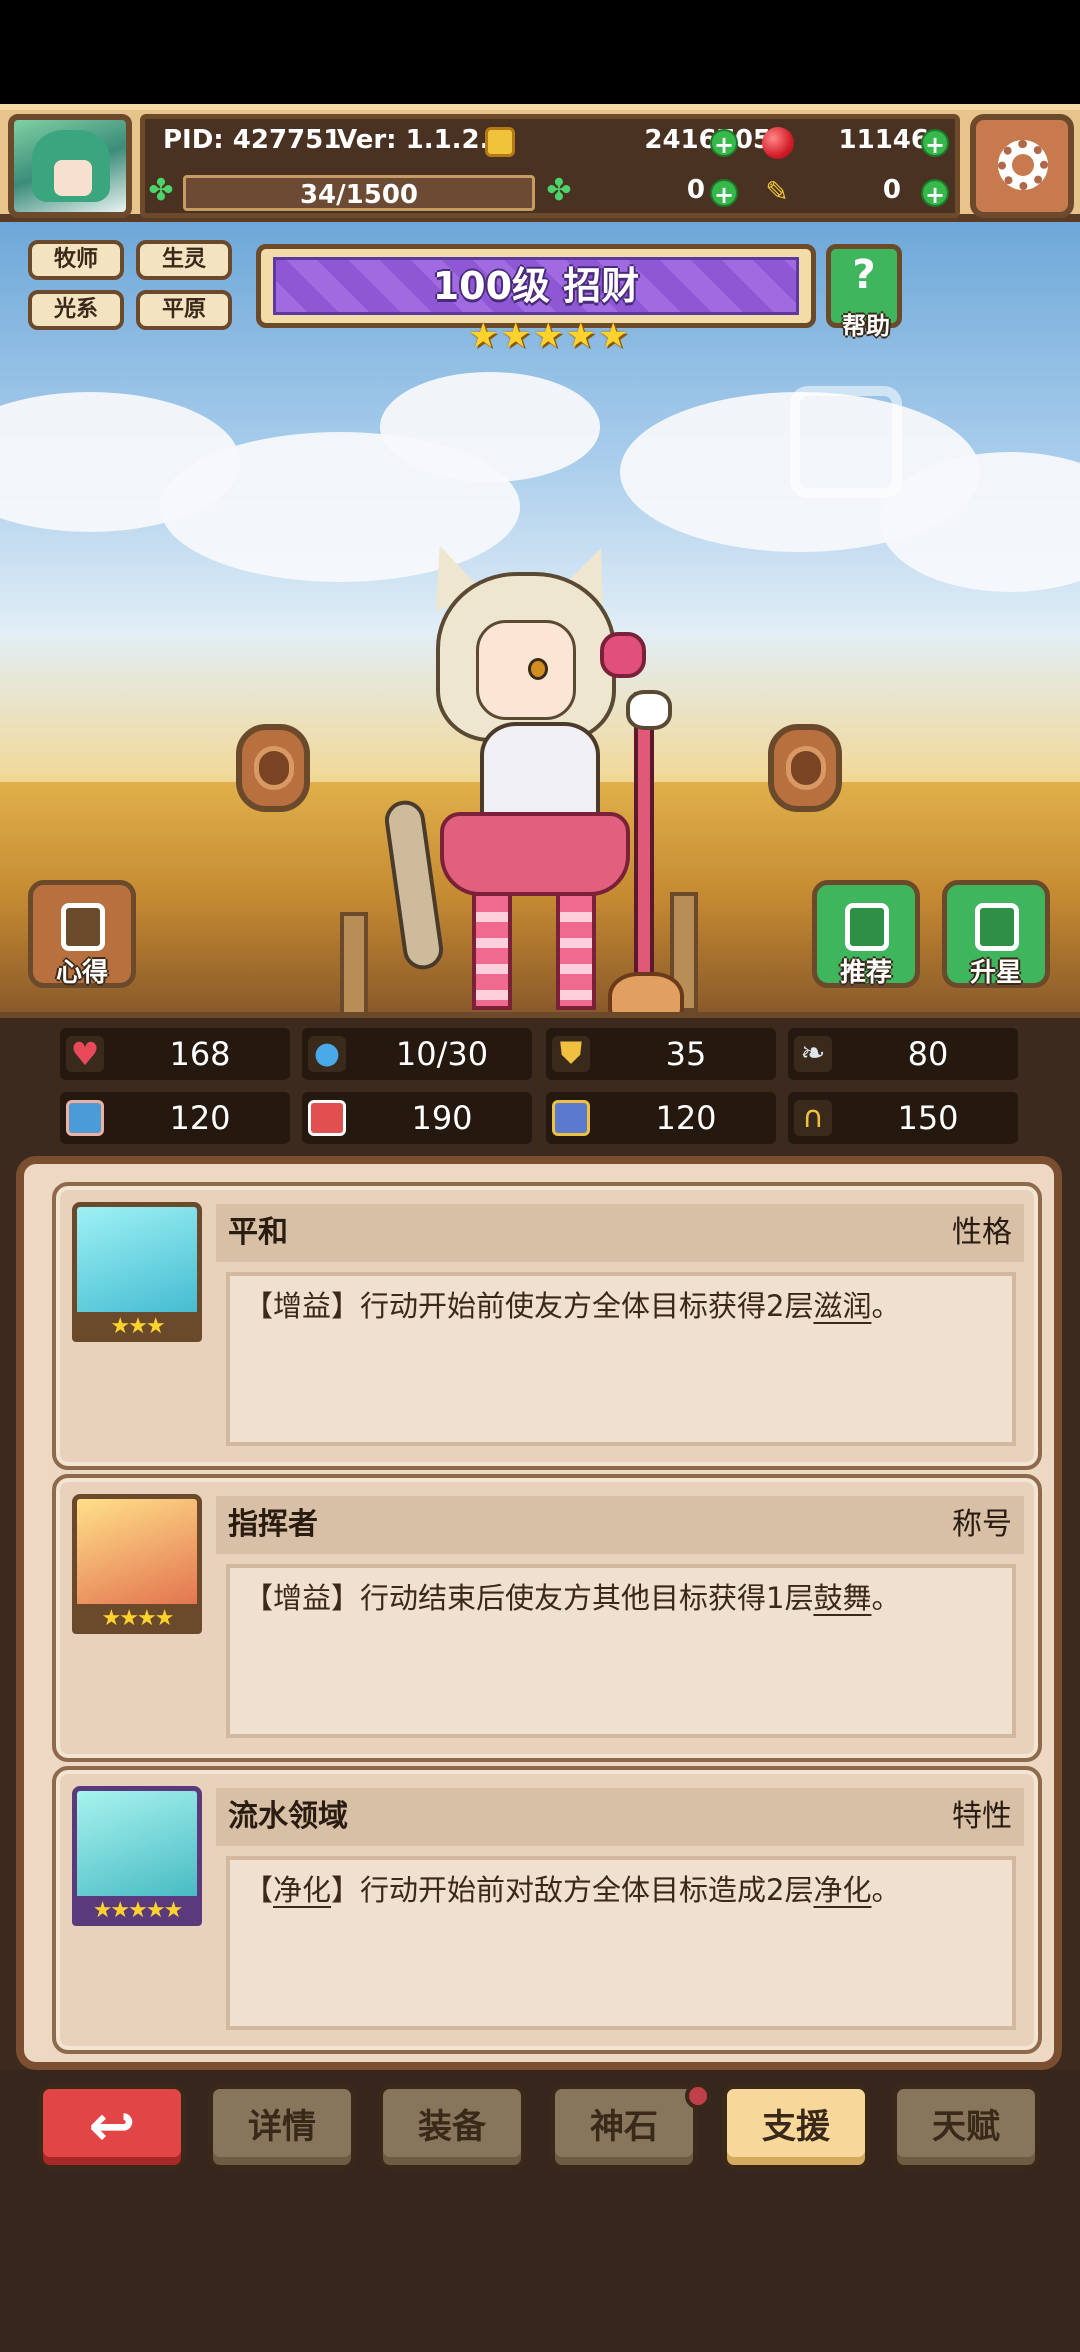 The image size is (1080, 2352). I want to click on tab-divine-stone: 神石, so click(630, 2126).